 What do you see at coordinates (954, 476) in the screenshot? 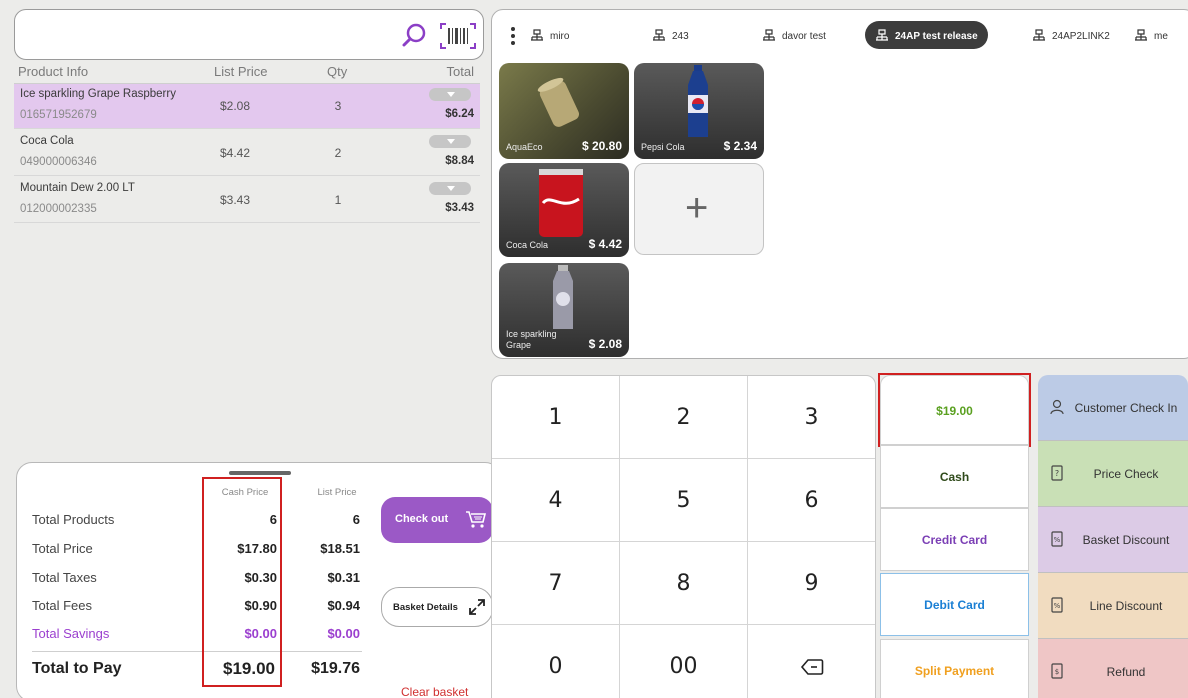
I see `cash-button: Cash` at bounding box center [954, 476].